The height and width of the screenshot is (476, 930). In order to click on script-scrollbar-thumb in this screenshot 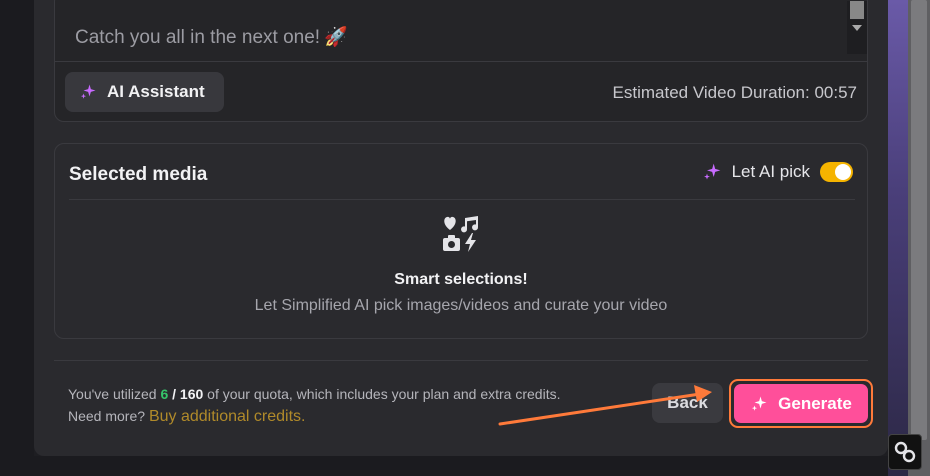, I will do `click(857, 10)`.